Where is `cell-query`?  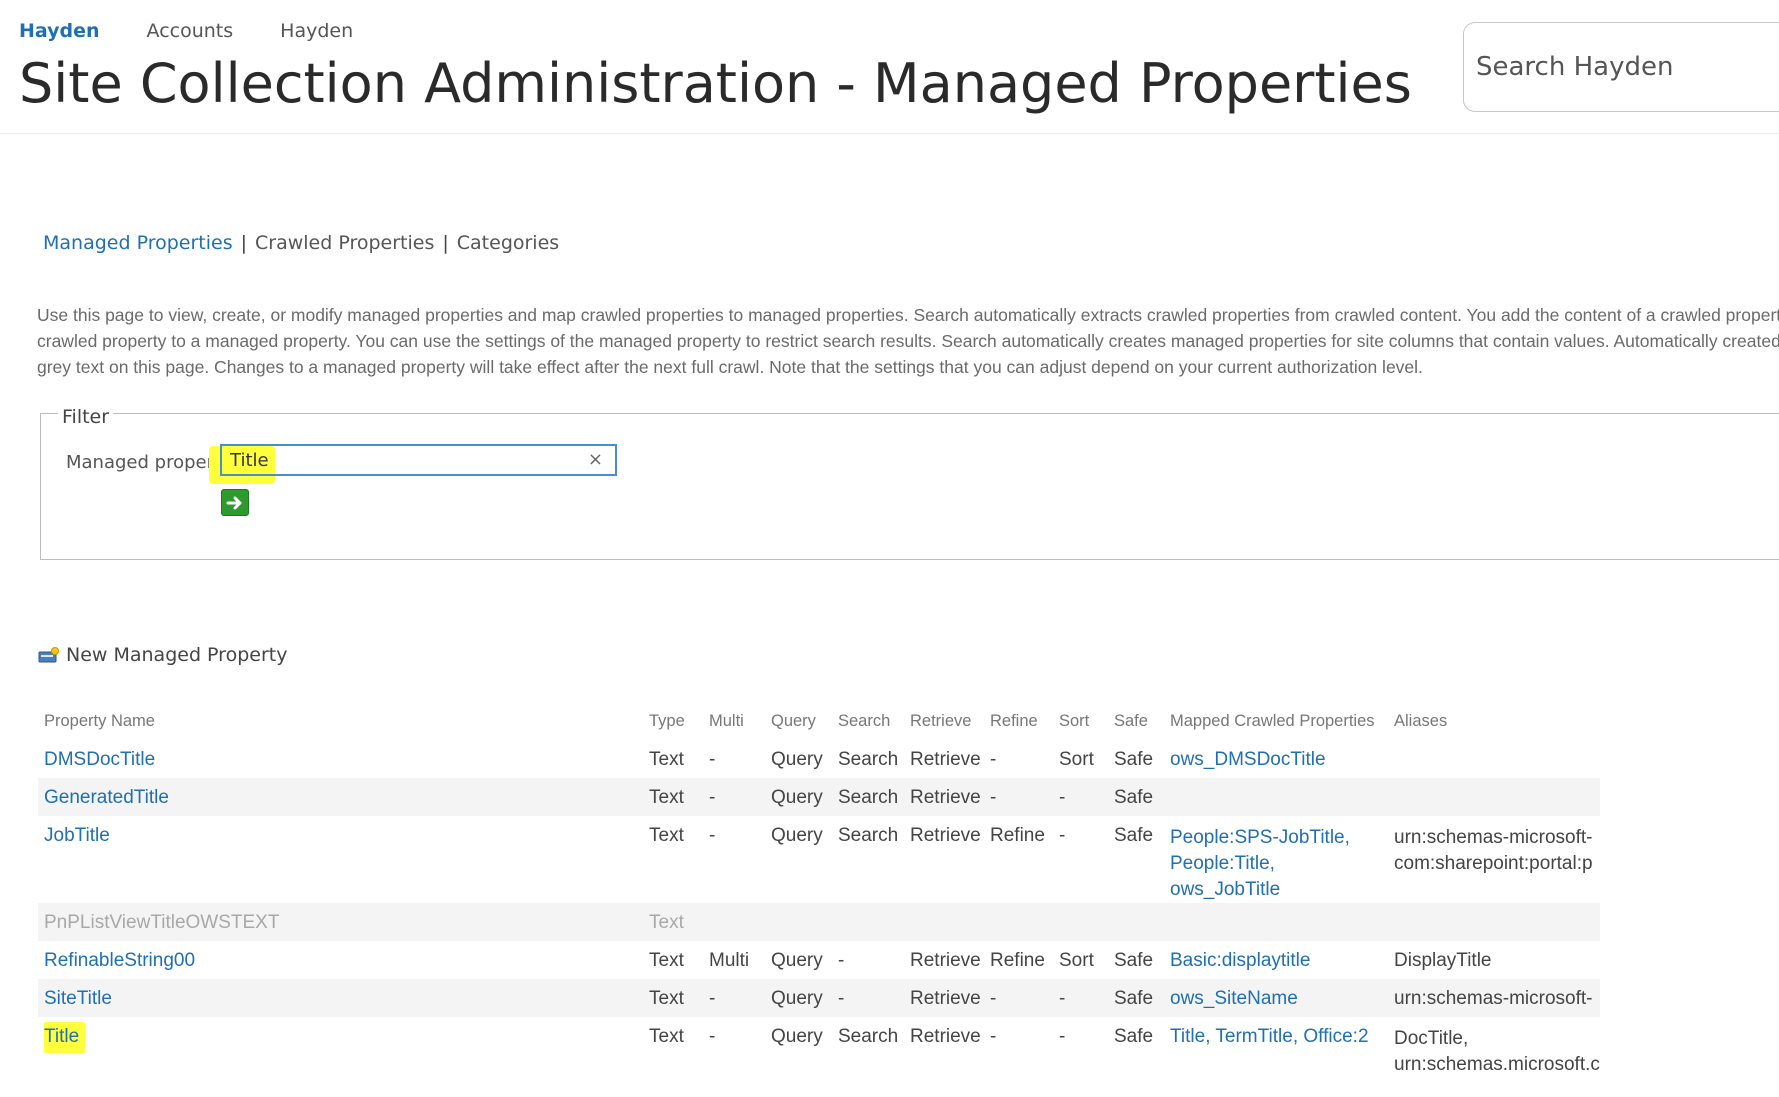 cell-query is located at coordinates (798, 922).